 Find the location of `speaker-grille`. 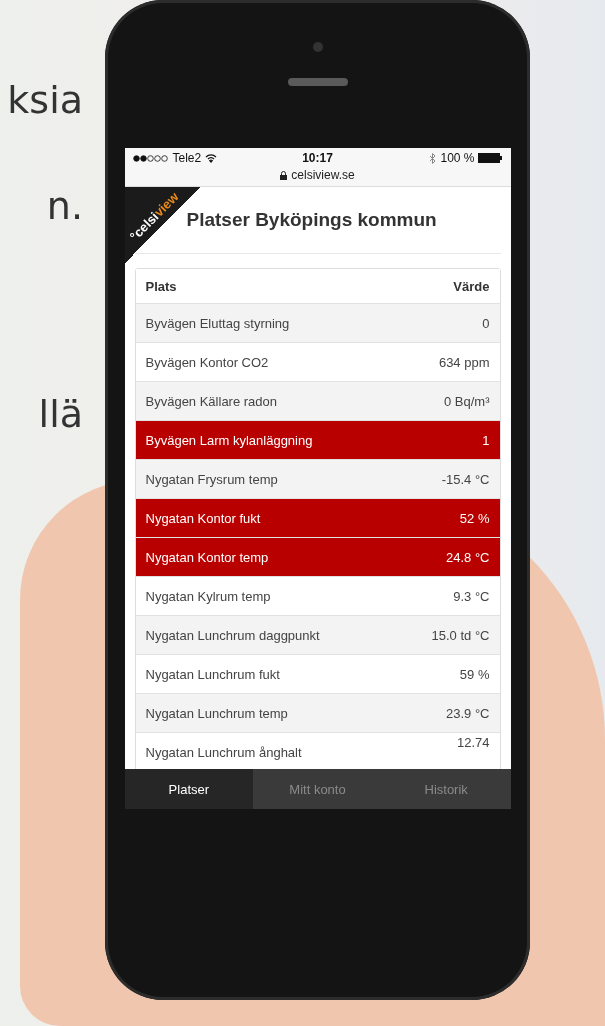

speaker-grille is located at coordinates (317, 82).